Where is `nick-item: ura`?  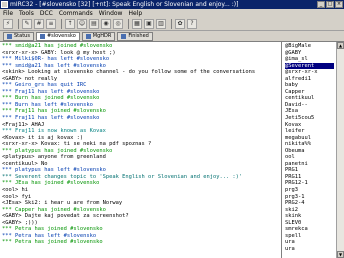 nick-item: ura is located at coordinates (309, 249).